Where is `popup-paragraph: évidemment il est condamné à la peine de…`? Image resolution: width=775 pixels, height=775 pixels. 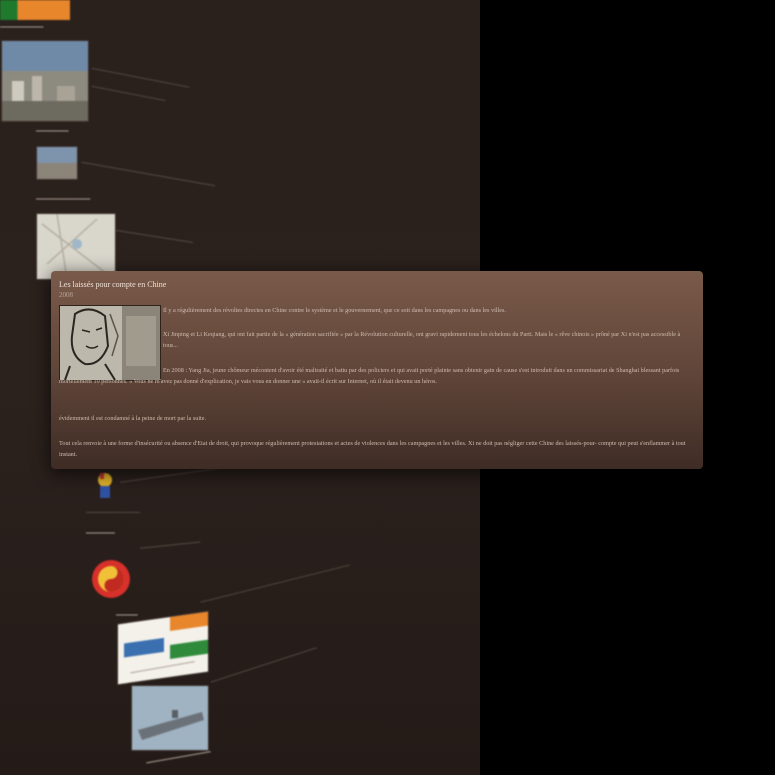 popup-paragraph: évidemment il est condamné à la peine de… is located at coordinates (133, 418).